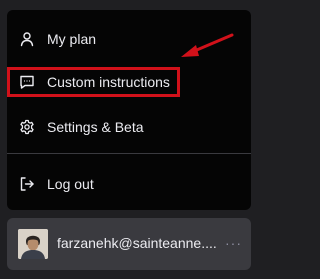 The height and width of the screenshot is (279, 320). What do you see at coordinates (27, 127) in the screenshot?
I see `gear-icon` at bounding box center [27, 127].